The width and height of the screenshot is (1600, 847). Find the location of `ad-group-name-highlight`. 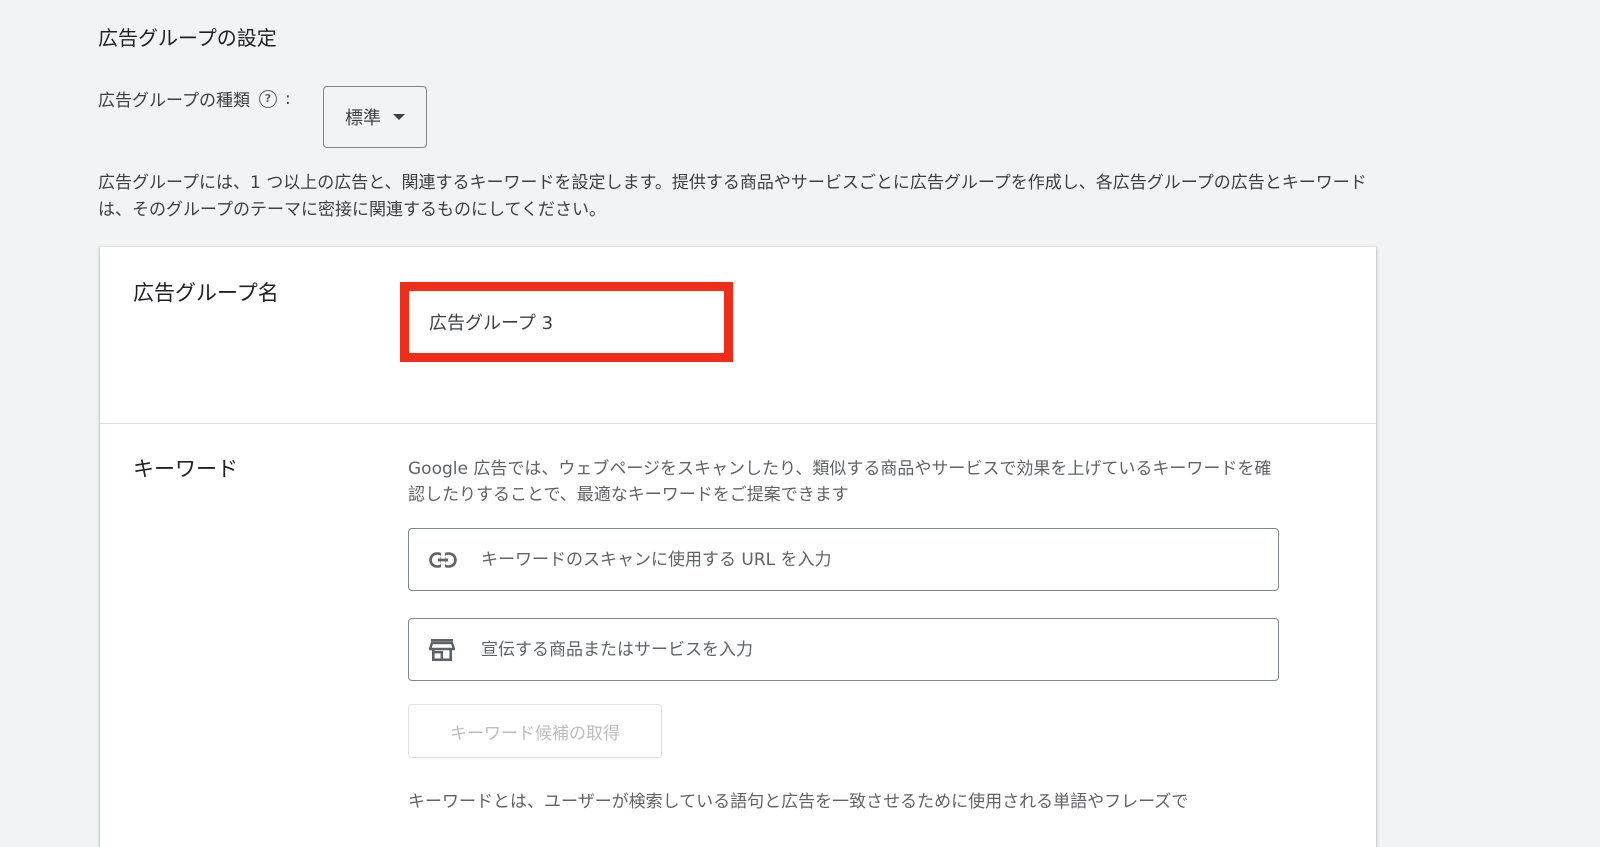

ad-group-name-highlight is located at coordinates (566, 322).